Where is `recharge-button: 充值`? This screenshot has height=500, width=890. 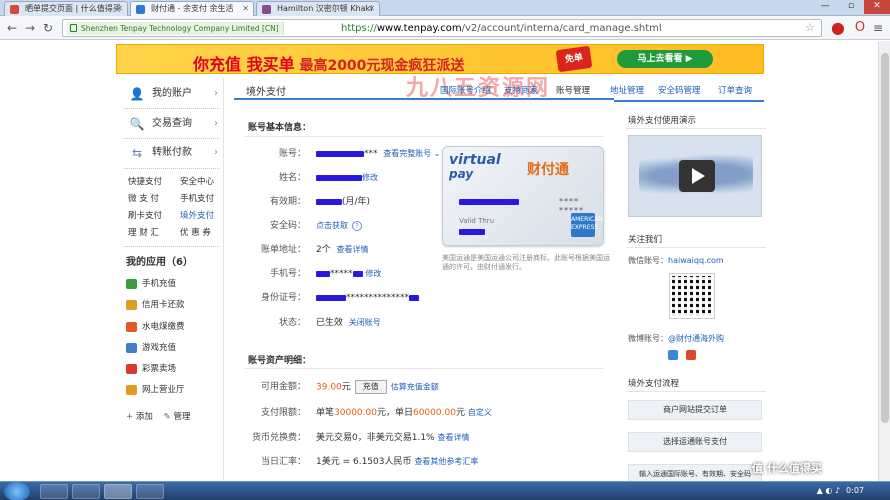
recharge-button: 充值 is located at coordinates (370, 387).